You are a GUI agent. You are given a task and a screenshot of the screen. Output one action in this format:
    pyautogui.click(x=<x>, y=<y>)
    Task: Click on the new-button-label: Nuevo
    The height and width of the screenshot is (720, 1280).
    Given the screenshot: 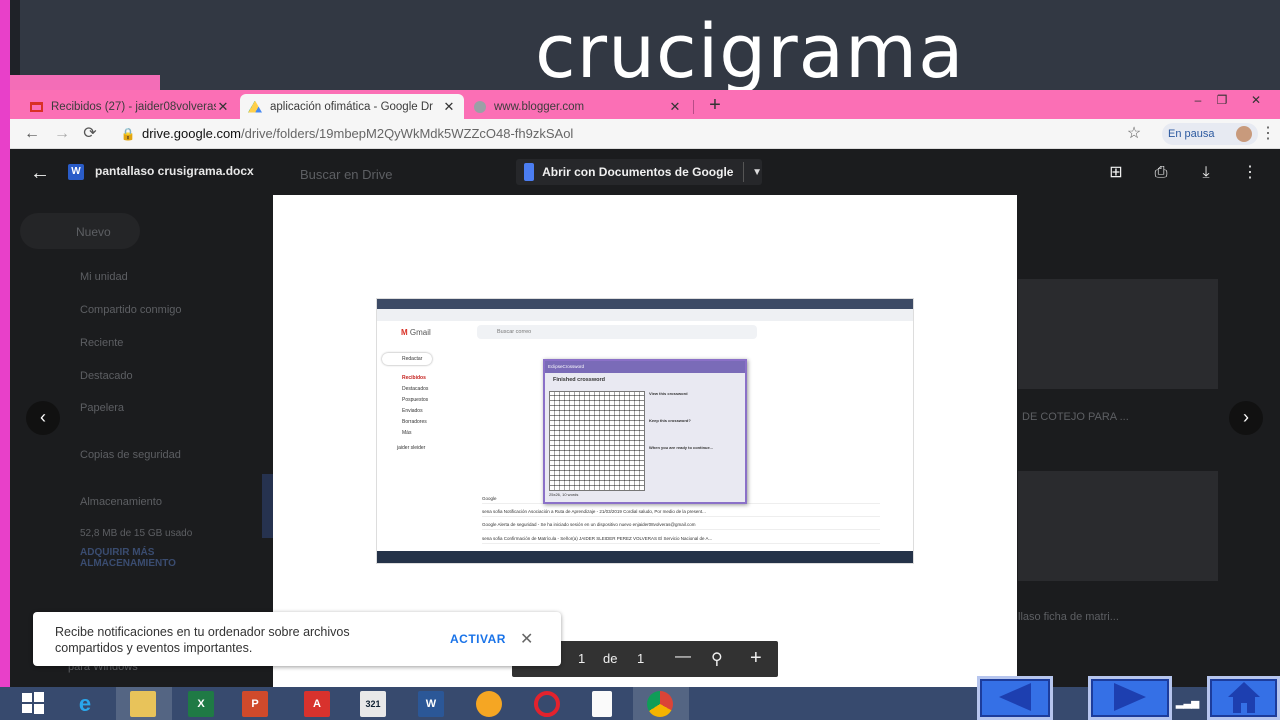 What is the action you would take?
    pyautogui.click(x=93, y=232)
    